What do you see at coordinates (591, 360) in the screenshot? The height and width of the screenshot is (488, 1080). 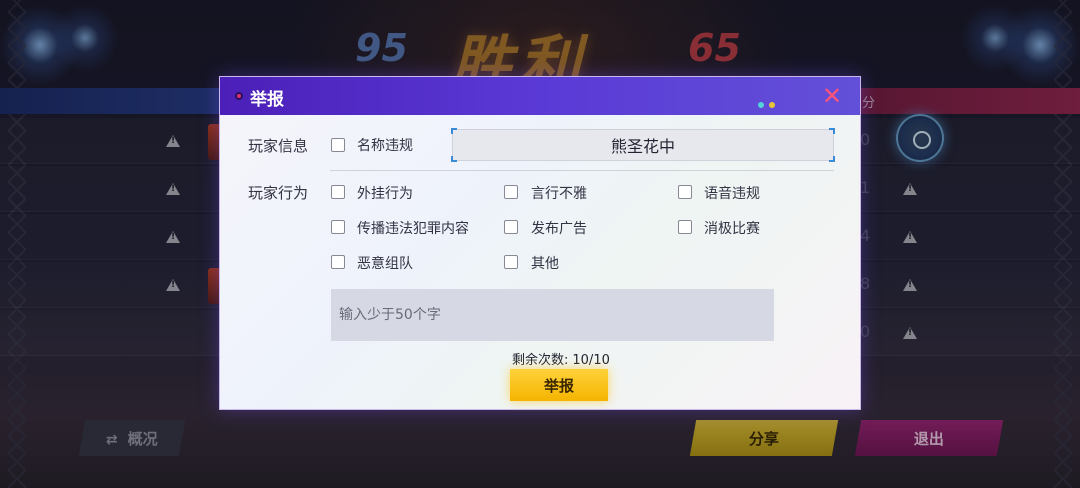 I see `remaining-value: 10/10` at bounding box center [591, 360].